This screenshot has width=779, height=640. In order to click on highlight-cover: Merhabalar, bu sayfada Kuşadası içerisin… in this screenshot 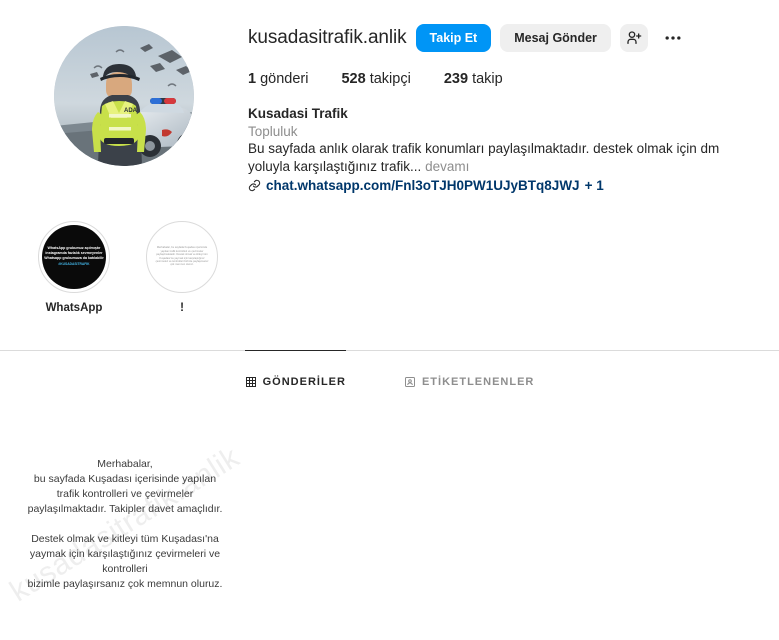, I will do `click(182, 256)`.